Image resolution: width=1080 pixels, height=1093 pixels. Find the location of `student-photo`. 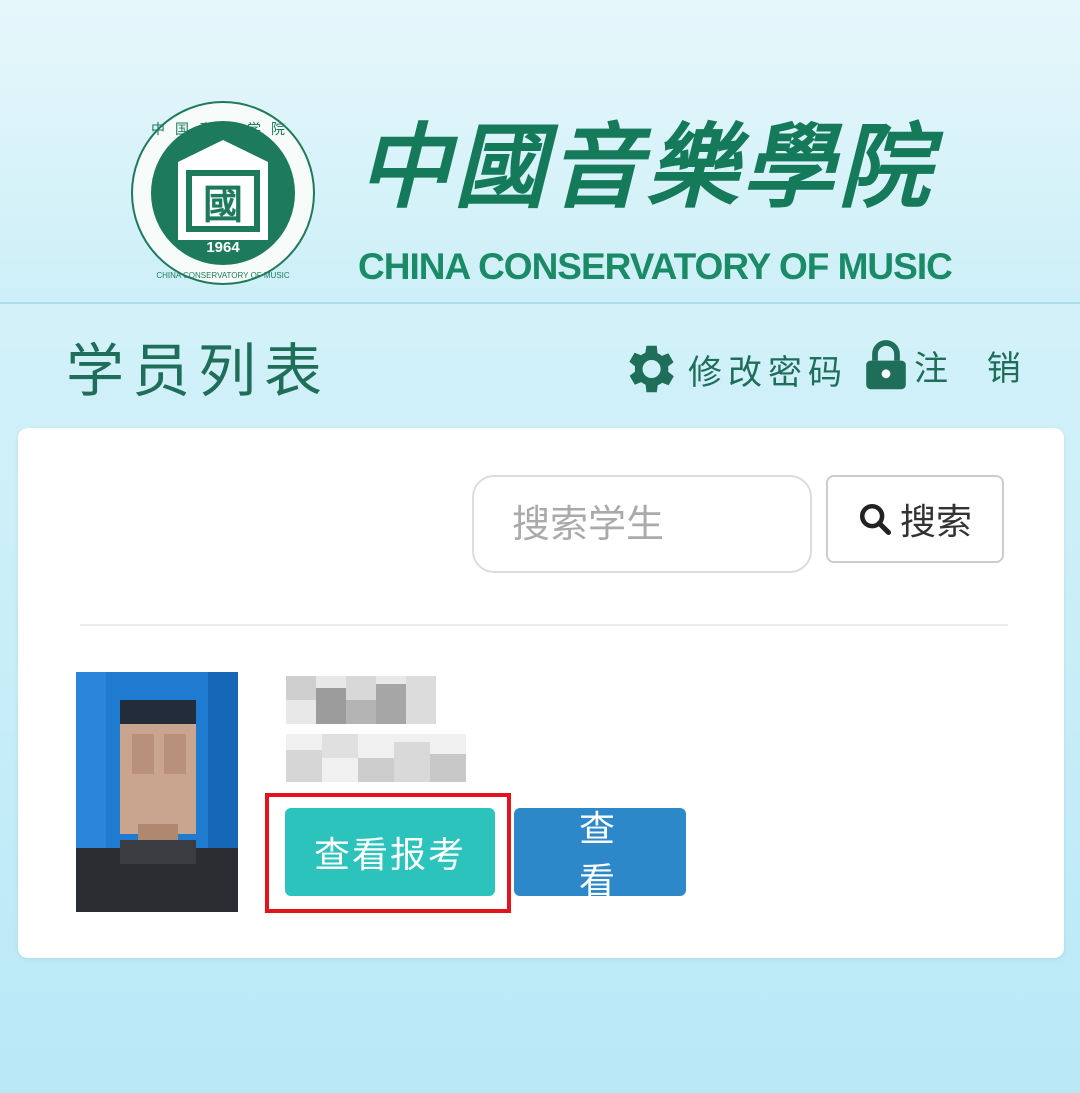

student-photo is located at coordinates (157, 792).